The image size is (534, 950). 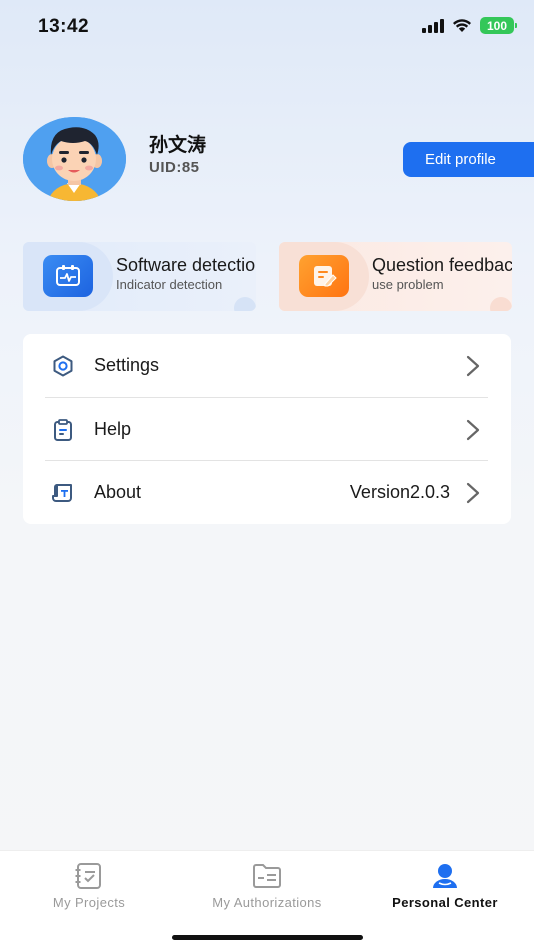 What do you see at coordinates (395, 276) in the screenshot?
I see `question-feedback-card: Question feedback use problem` at bounding box center [395, 276].